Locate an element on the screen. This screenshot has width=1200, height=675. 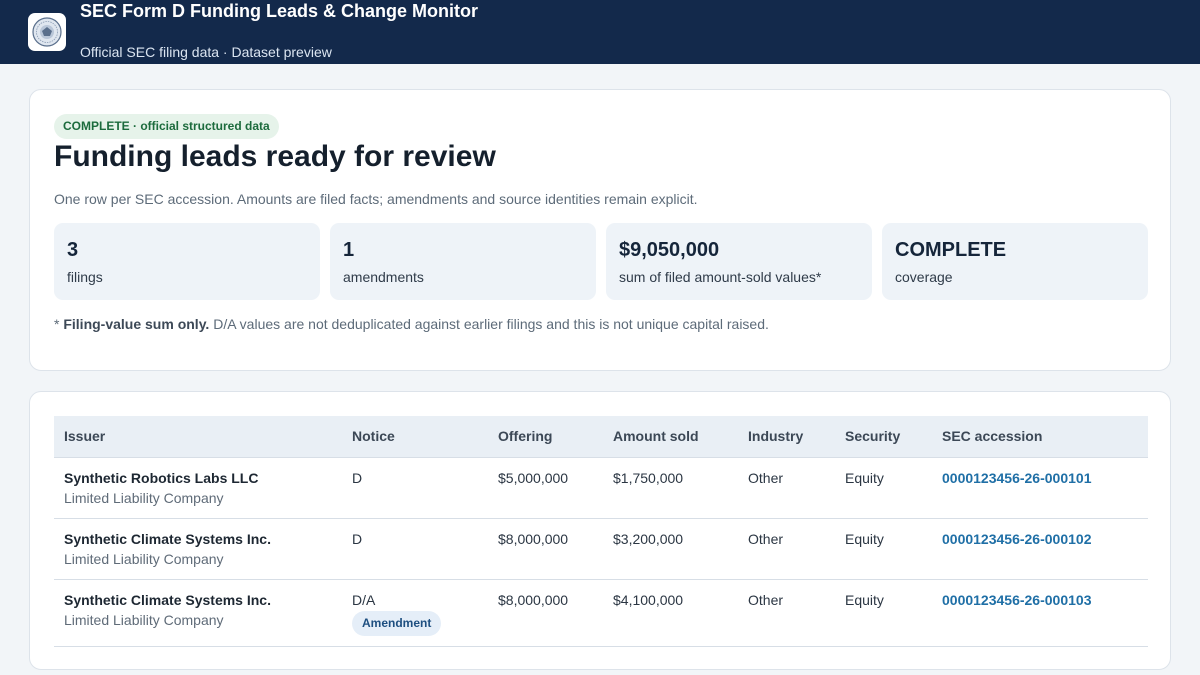
column-header-industry: Industry is located at coordinates (786, 437).